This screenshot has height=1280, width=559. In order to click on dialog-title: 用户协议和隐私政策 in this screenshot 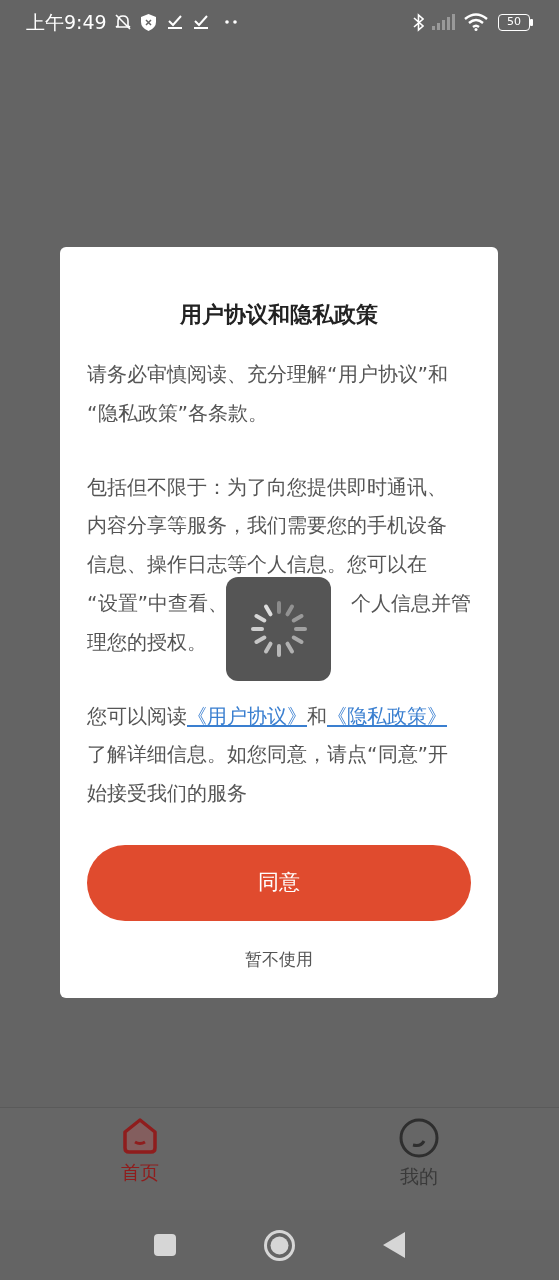, I will do `click(279, 315)`.